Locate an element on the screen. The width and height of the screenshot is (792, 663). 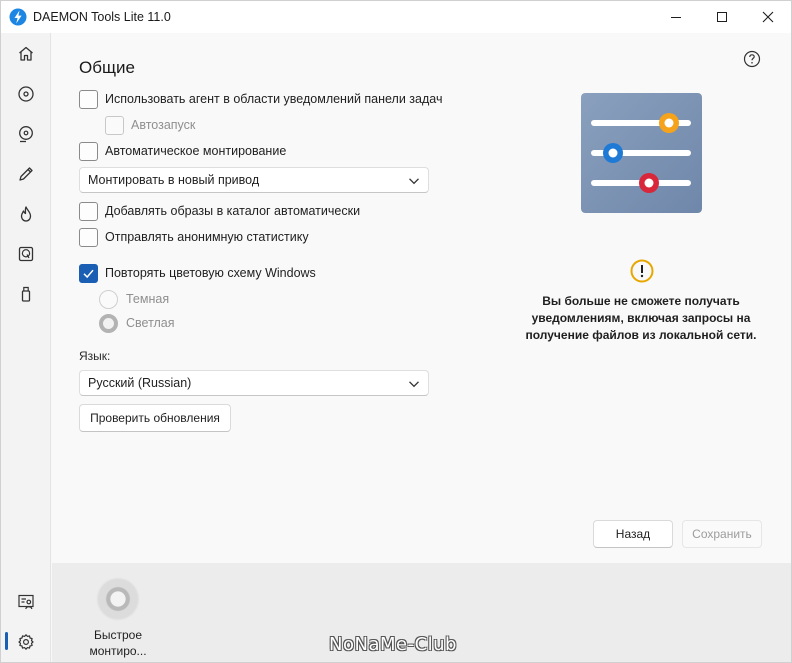
theme-dark-label: Темная is located at coordinates (148, 299).